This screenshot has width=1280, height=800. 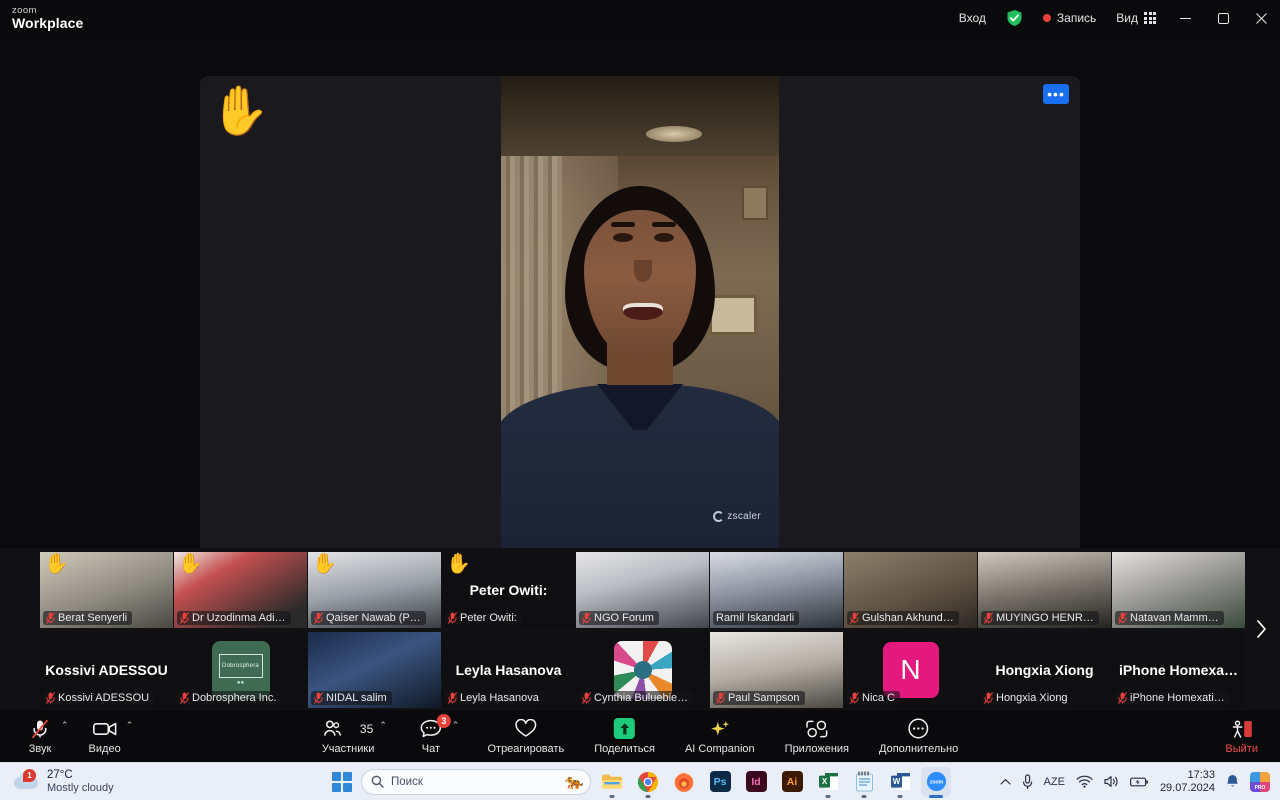 I want to click on audio-options-caret: ⌃, so click(x=65, y=725).